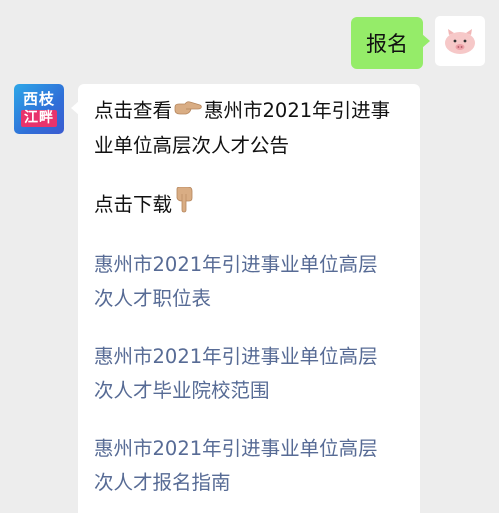 This screenshot has height=513, width=499. I want to click on link-line: 次人才职位表, so click(153, 298).